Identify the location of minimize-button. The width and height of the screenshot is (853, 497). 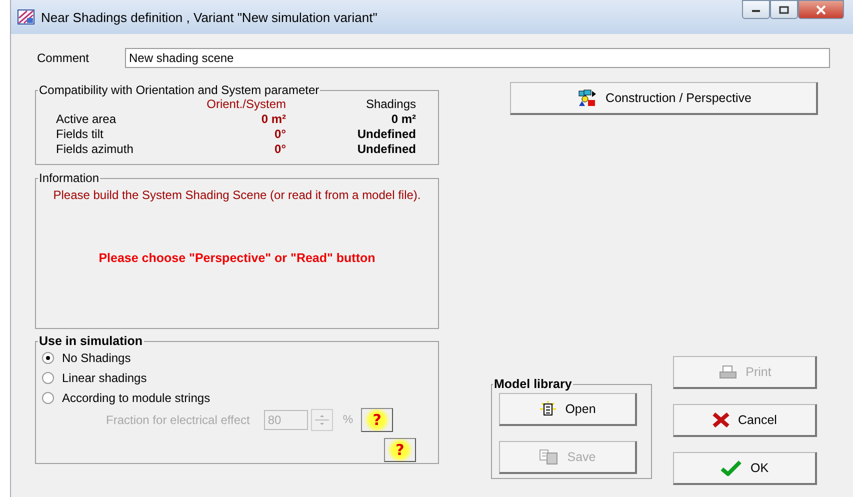
(756, 9).